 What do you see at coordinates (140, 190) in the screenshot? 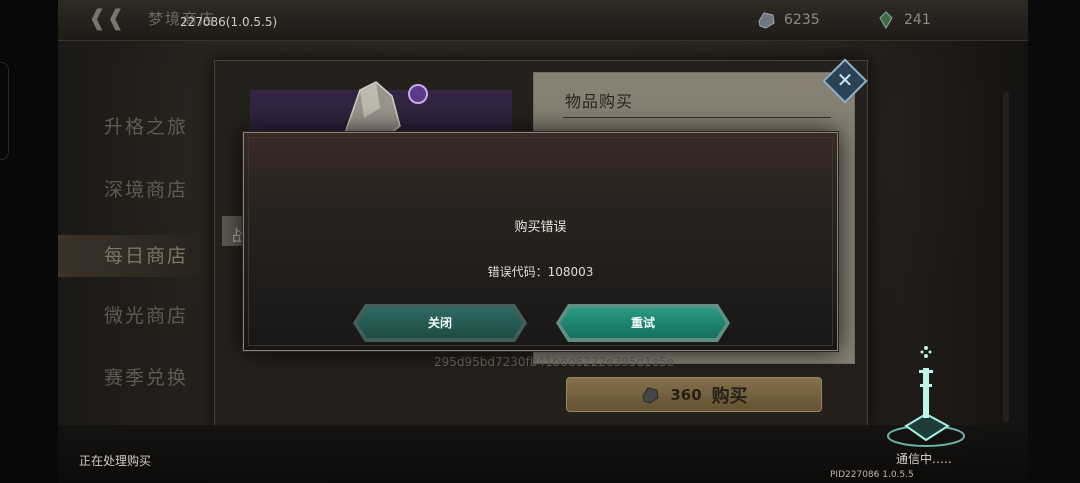
I see `side-item-abyss-shop: 深境商店` at bounding box center [140, 190].